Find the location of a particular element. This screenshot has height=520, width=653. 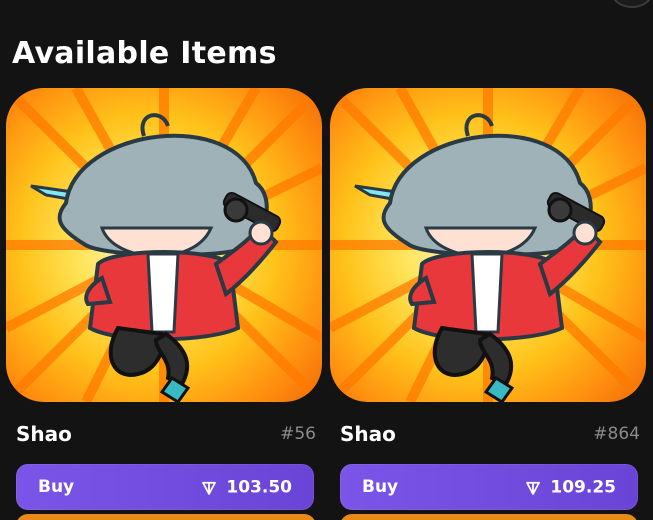

price-value: 109.25 is located at coordinates (583, 487).